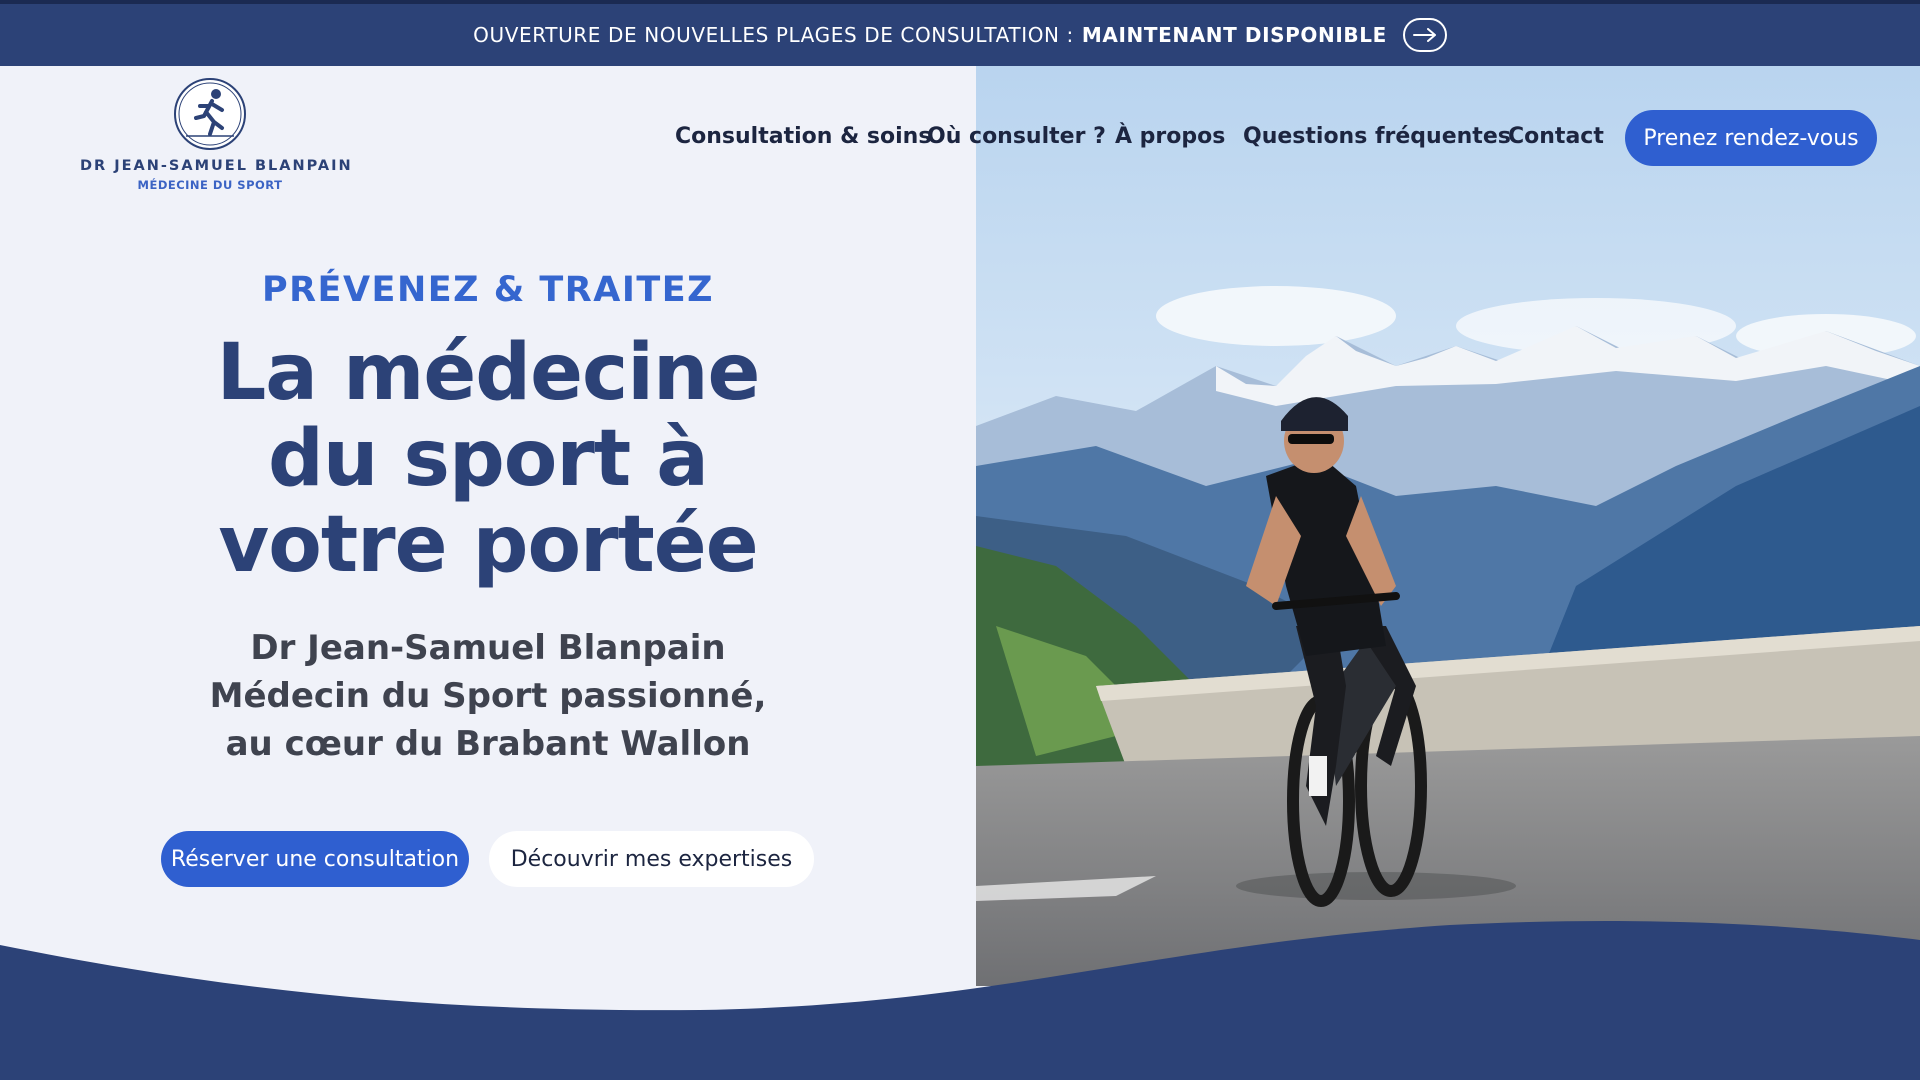  What do you see at coordinates (1170, 136) in the screenshot?
I see `nav-item-a-propos: À propos` at bounding box center [1170, 136].